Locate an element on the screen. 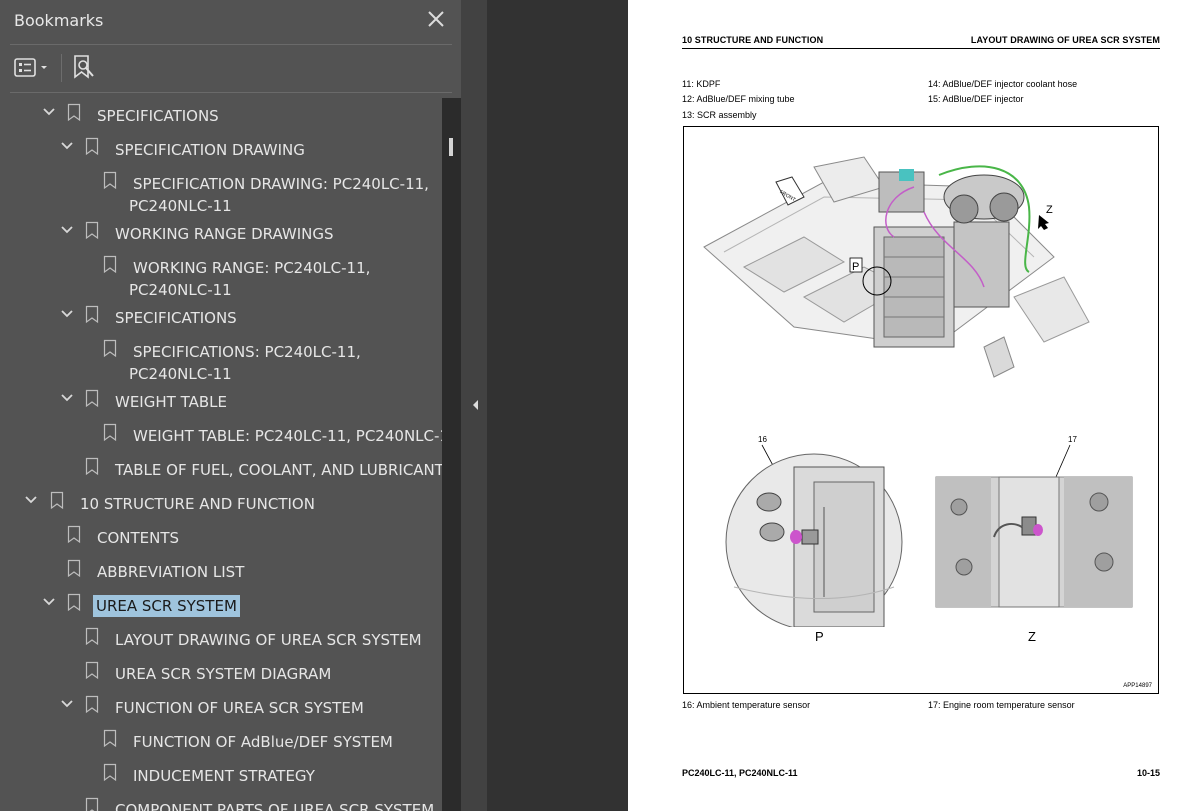 Image resolution: width=1200 pixels, height=811 pixels. bookmark-label: WEIGHT TABLE: PC240LC-11, PC240NLC-11 is located at coordinates (287, 436).